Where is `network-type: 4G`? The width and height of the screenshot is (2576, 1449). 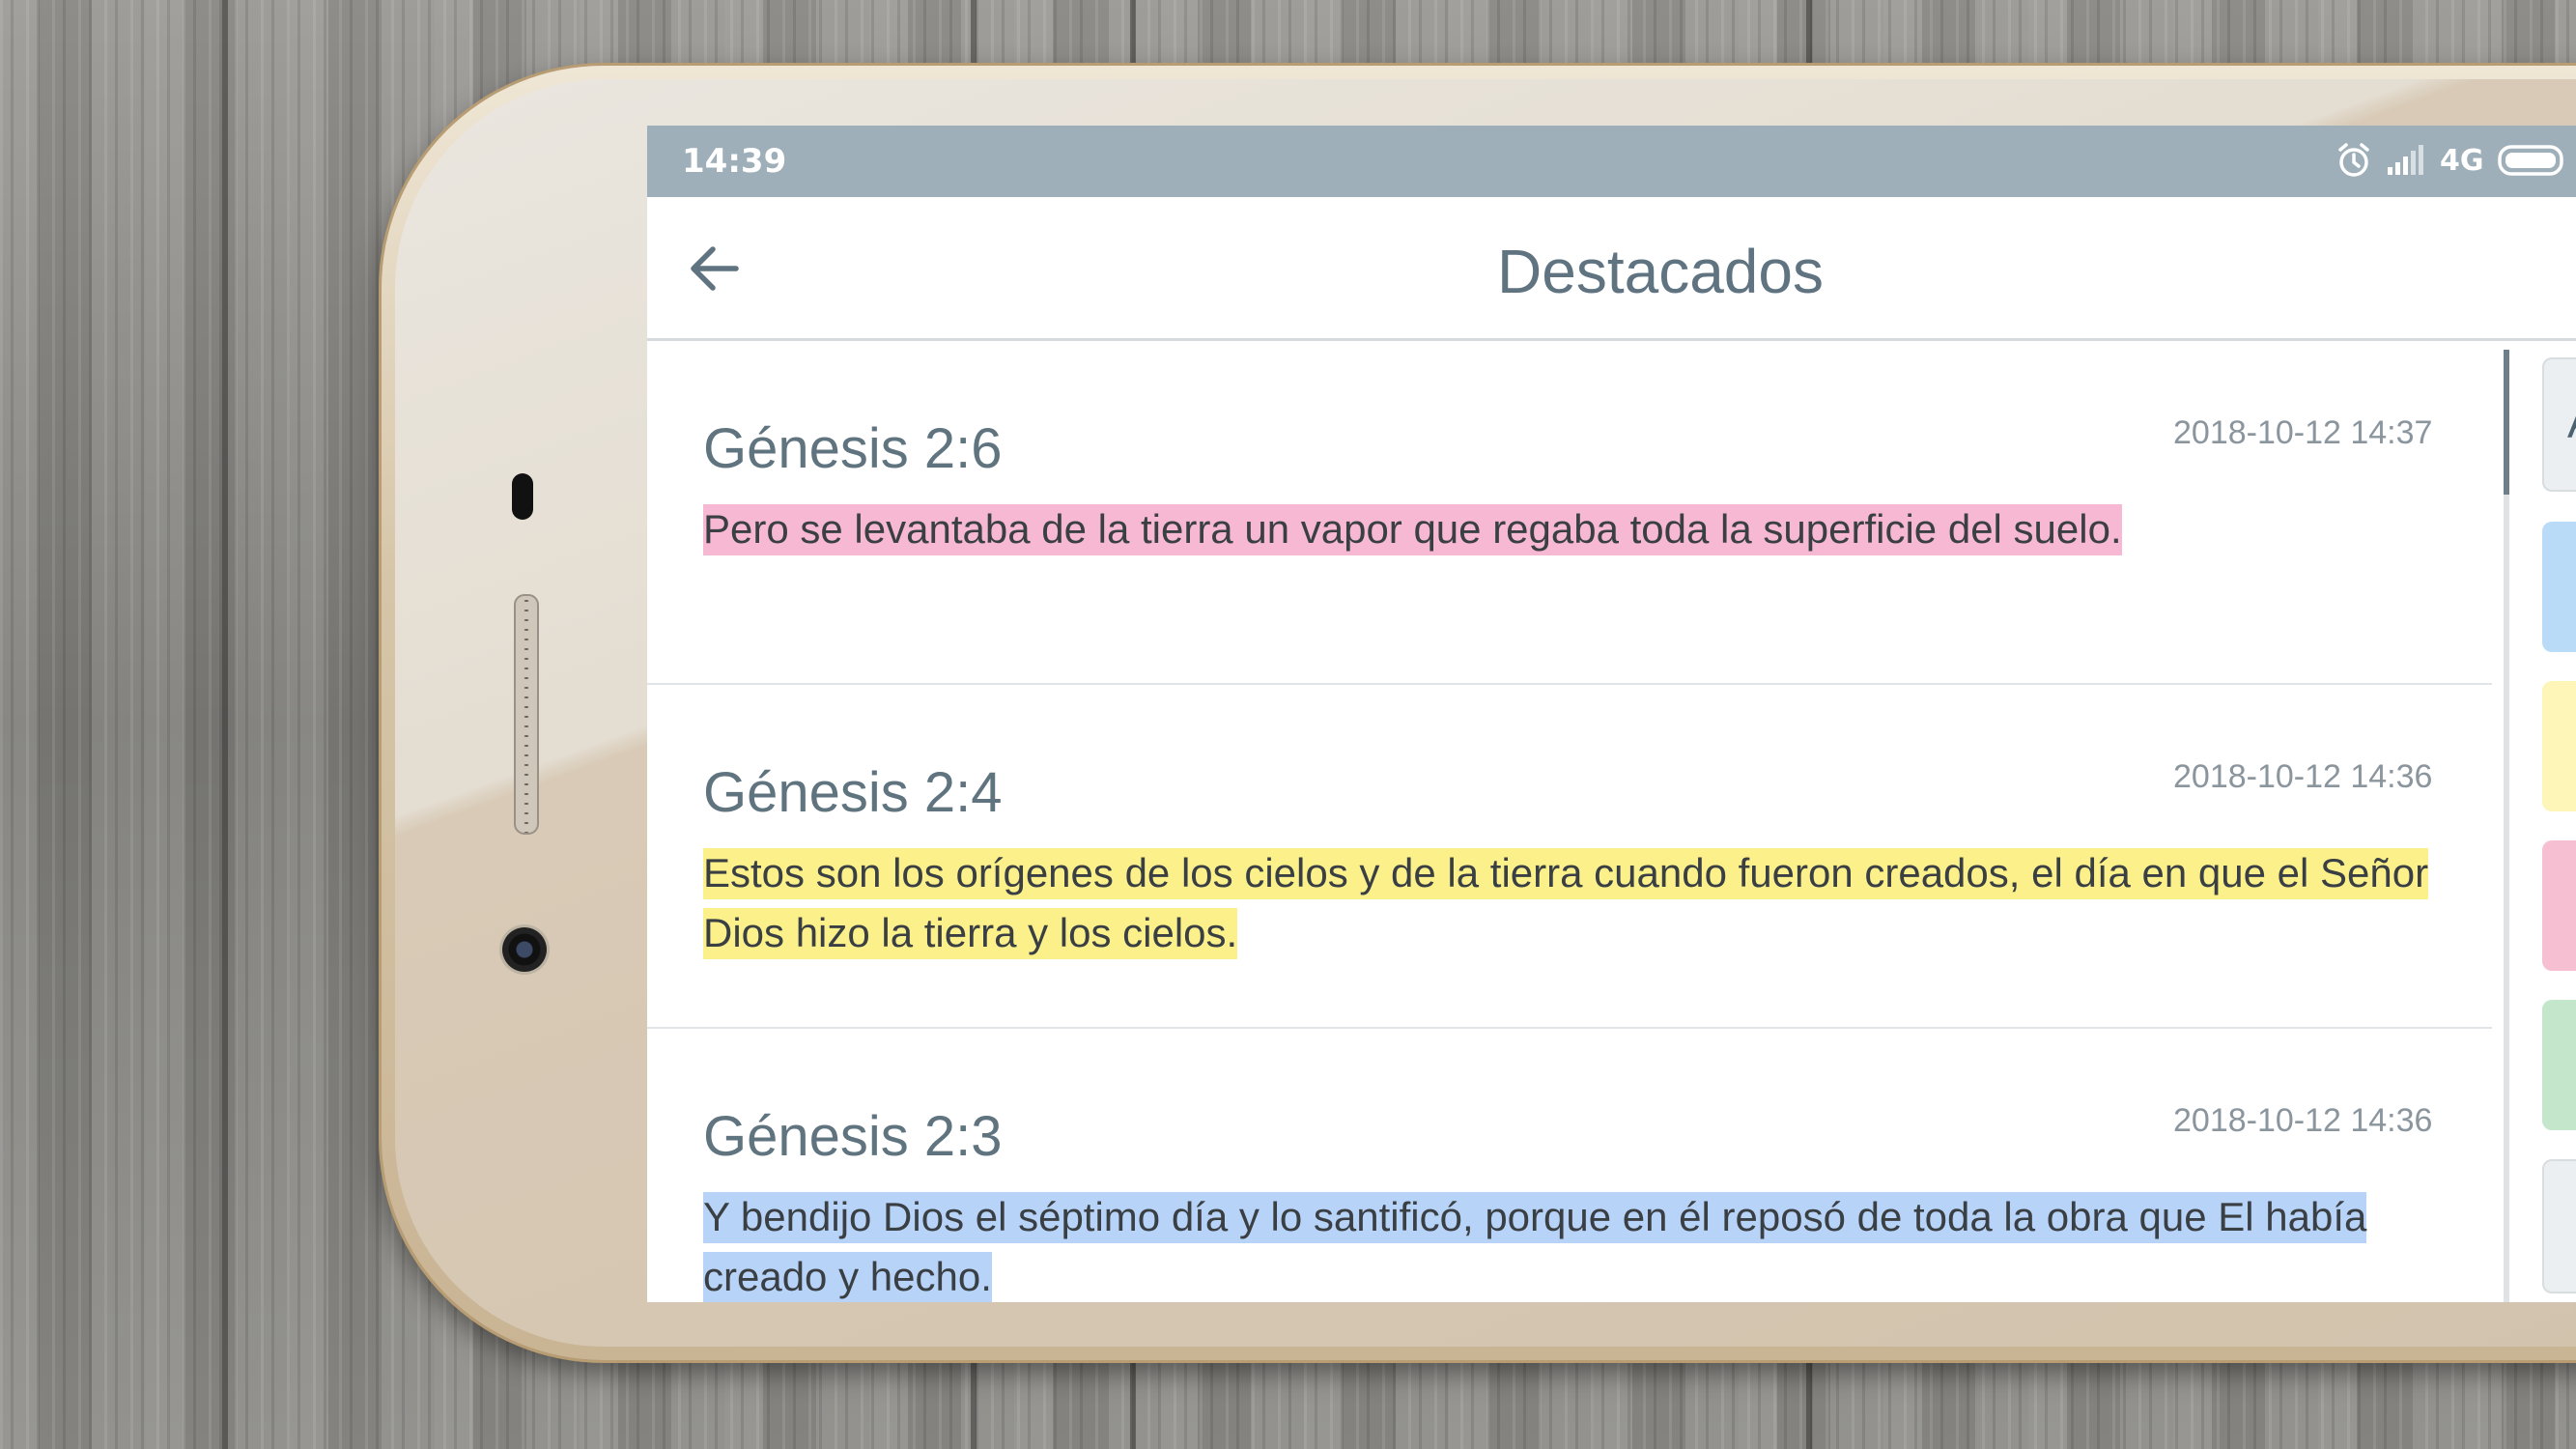 network-type: 4G is located at coordinates (2462, 160).